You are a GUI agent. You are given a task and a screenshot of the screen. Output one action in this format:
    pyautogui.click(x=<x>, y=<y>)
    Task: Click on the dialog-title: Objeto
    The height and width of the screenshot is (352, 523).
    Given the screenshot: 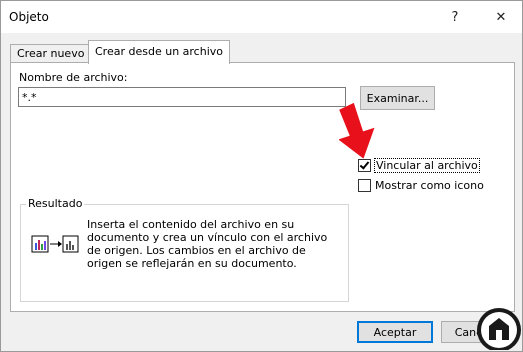 What is the action you would take?
    pyautogui.click(x=29, y=17)
    